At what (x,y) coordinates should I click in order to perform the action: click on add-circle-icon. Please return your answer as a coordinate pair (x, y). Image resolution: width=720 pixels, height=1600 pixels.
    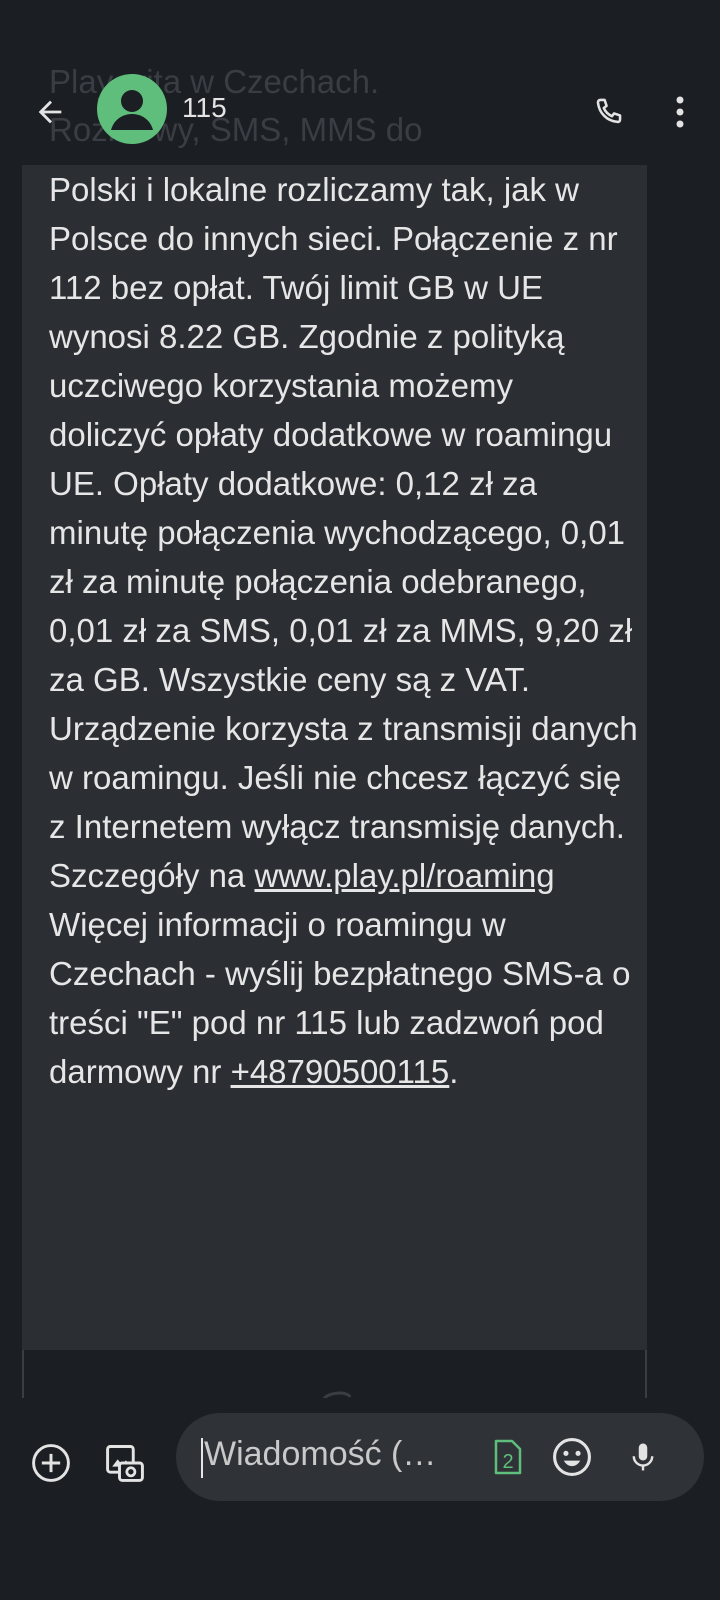
    Looking at the image, I should click on (51, 1463).